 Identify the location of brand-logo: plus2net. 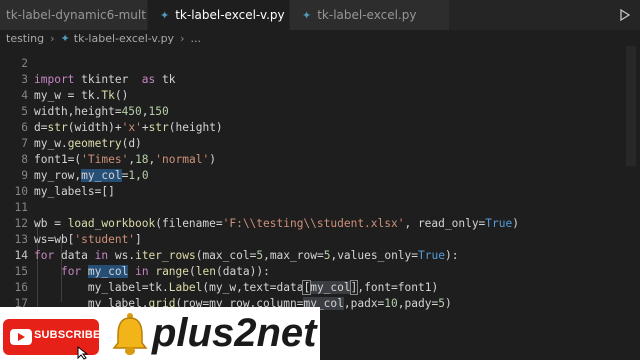
(234, 333).